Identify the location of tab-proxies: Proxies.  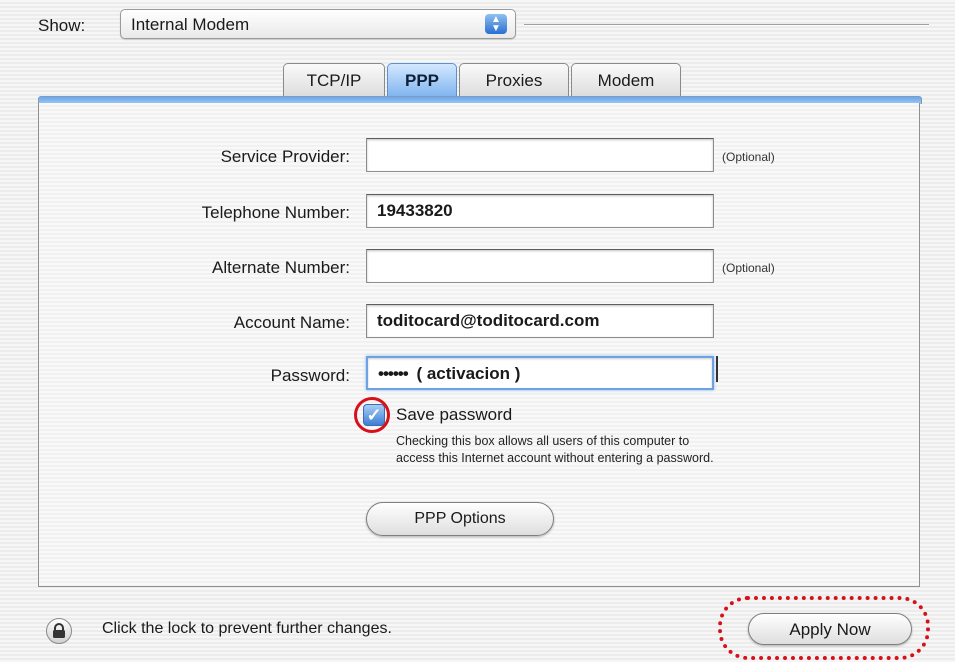
(514, 80).